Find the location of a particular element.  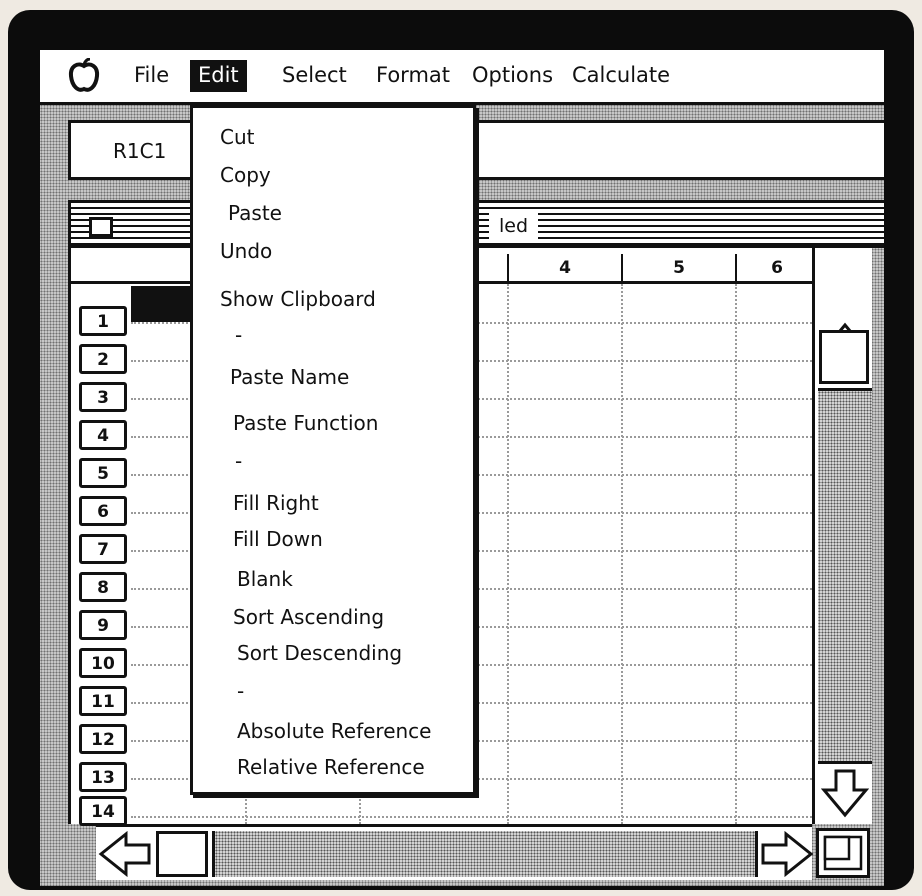

row-header-3: 3 is located at coordinates (103, 397).